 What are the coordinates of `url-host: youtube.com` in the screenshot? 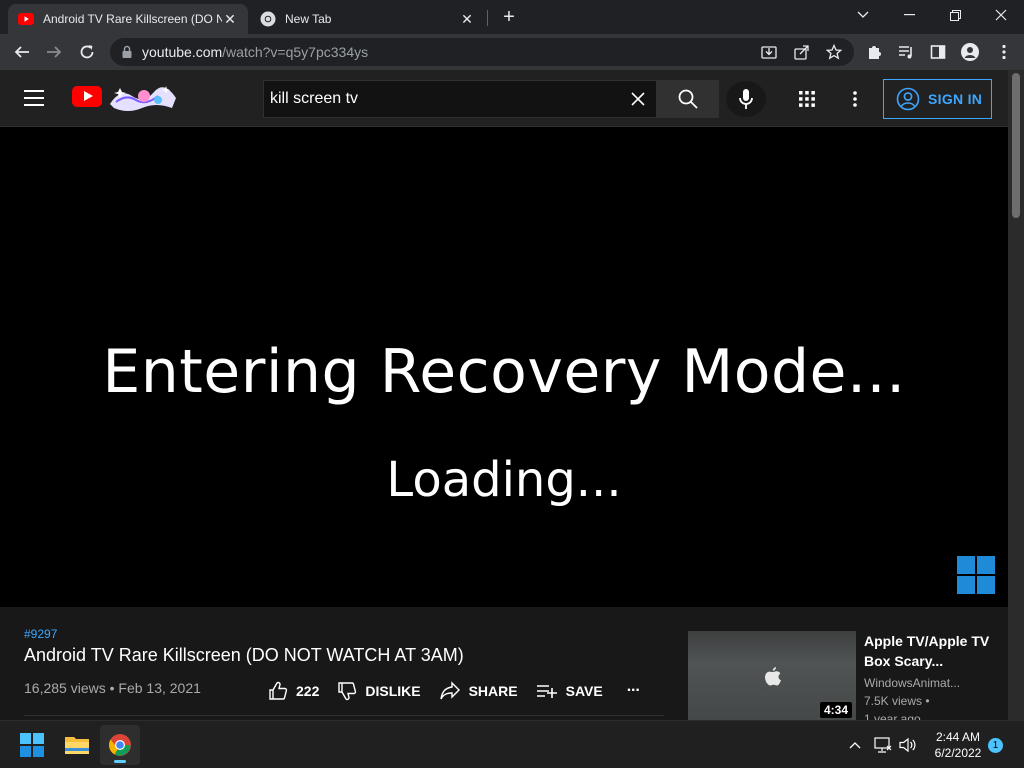 It's located at (182, 52).